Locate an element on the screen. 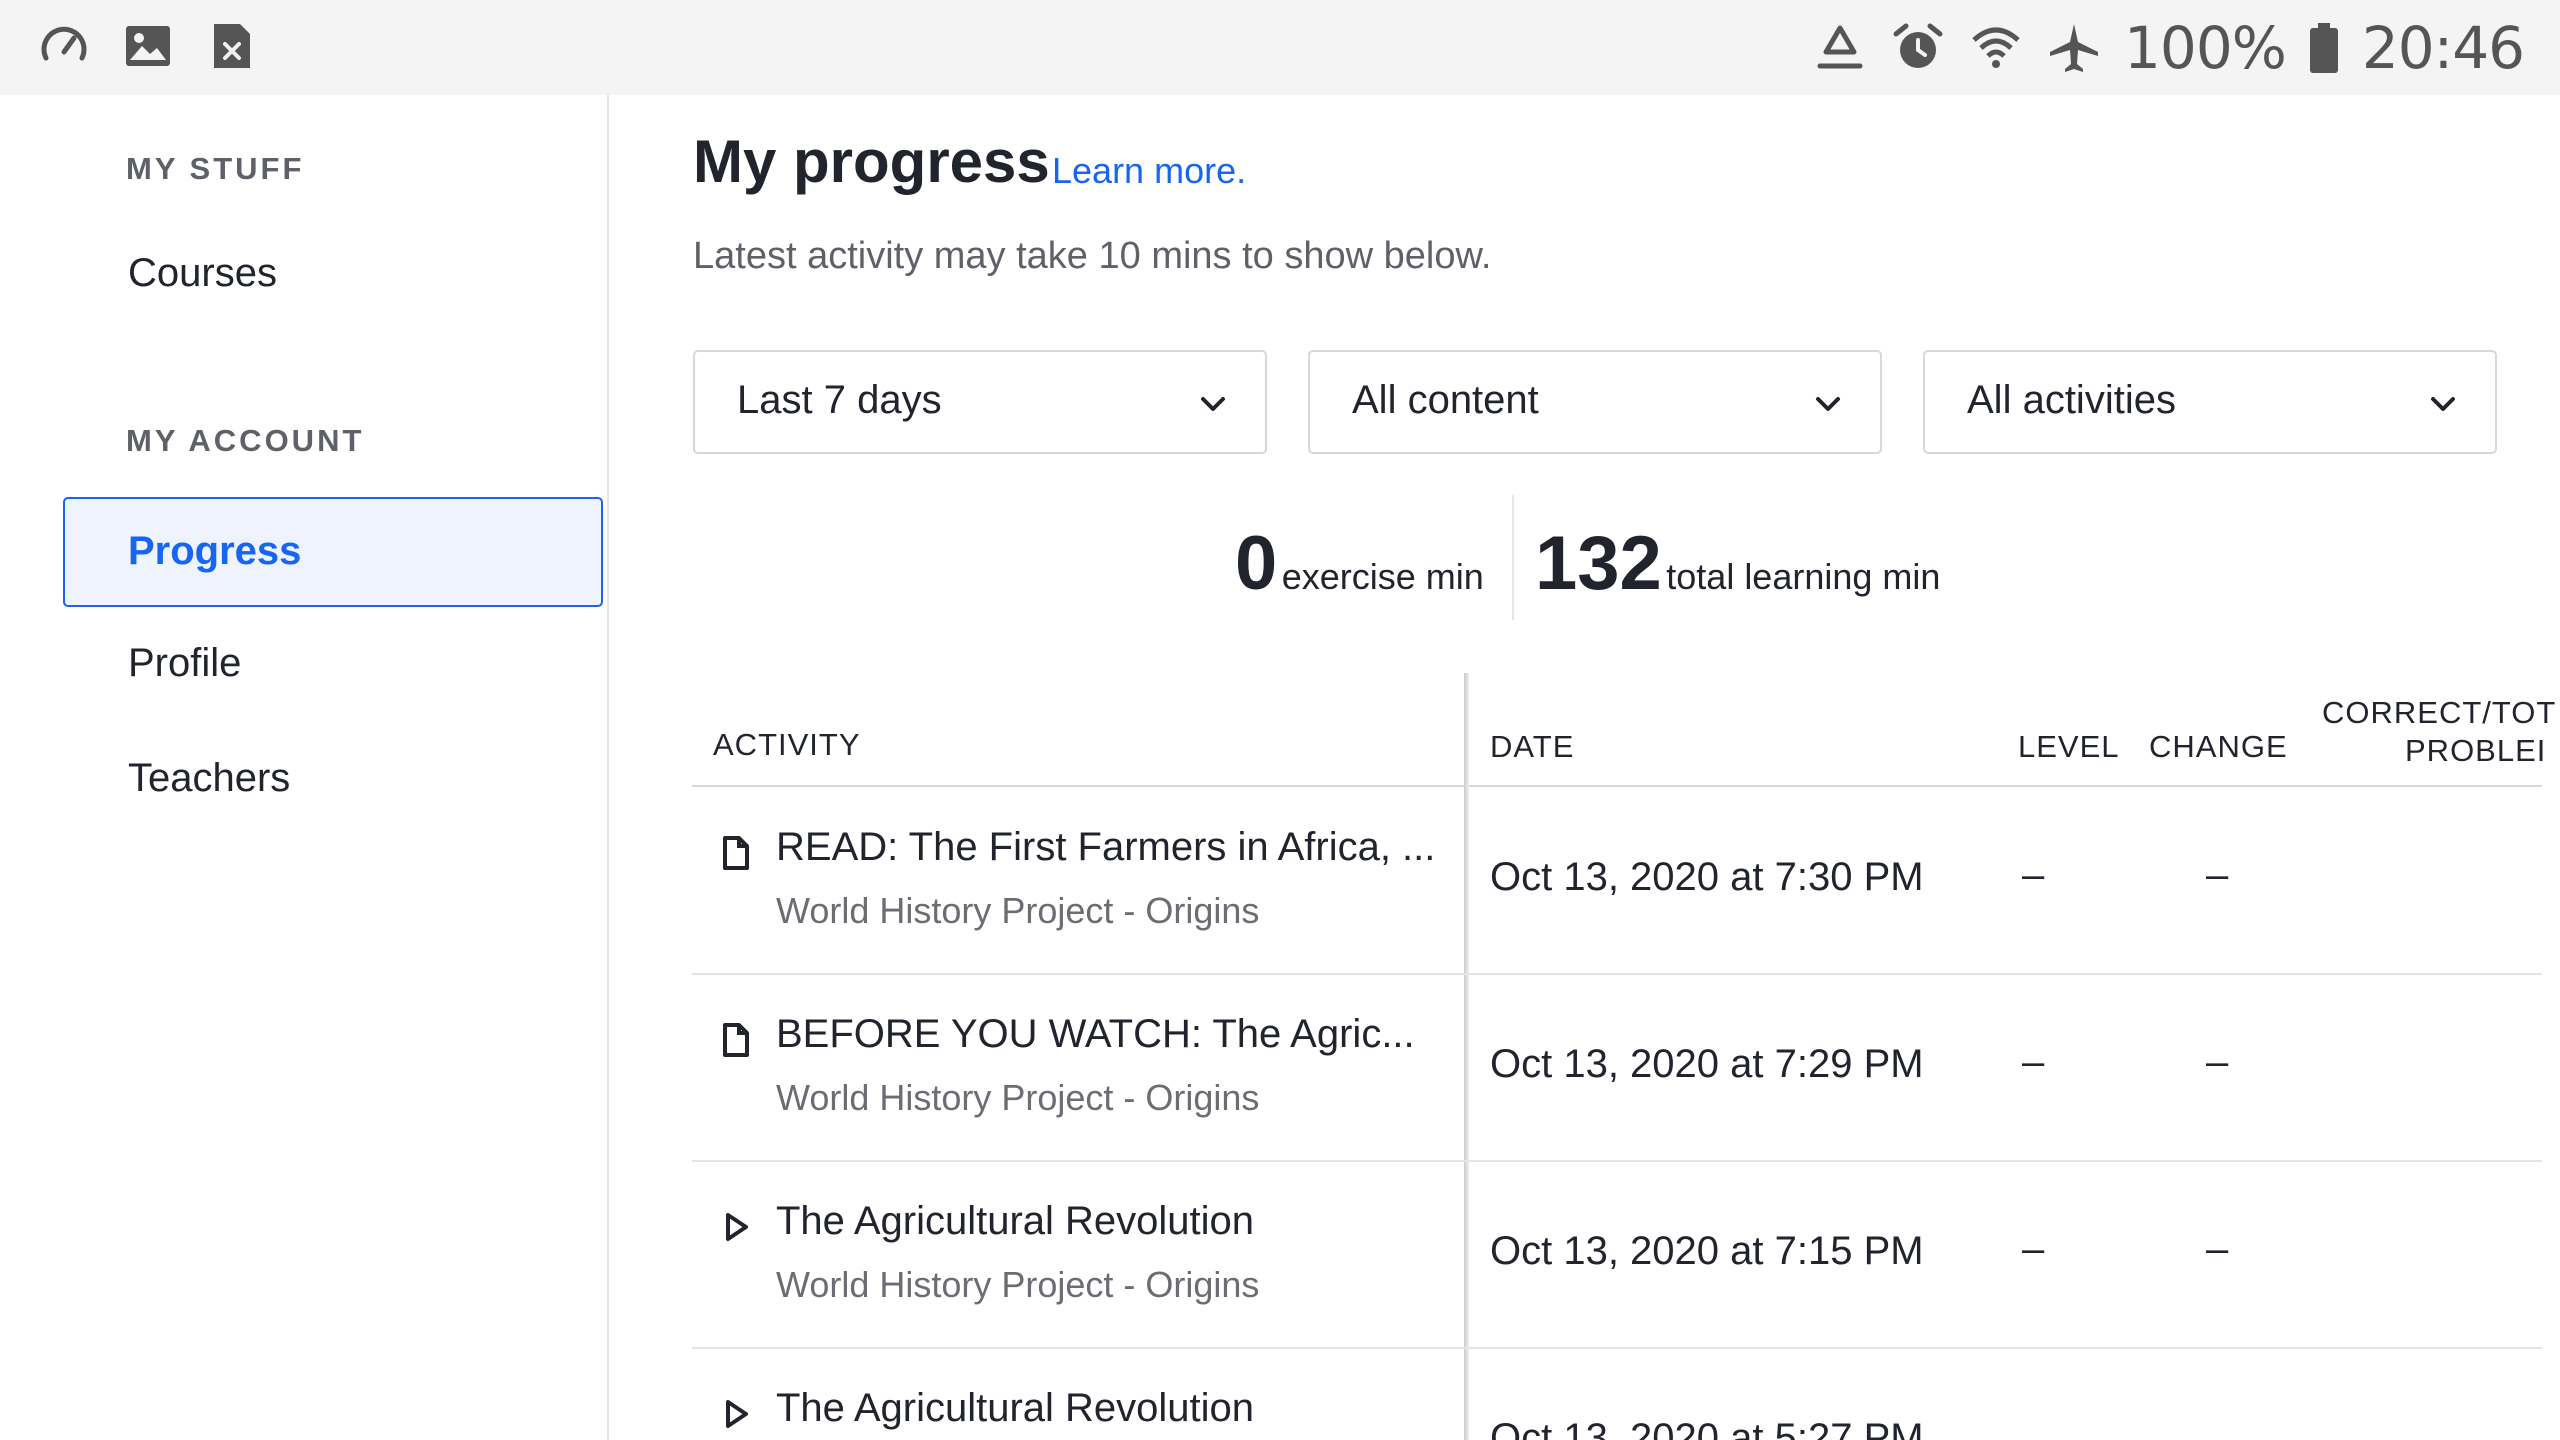  sidebar-heading-my-stuff: MY STUFF is located at coordinates (215, 168).